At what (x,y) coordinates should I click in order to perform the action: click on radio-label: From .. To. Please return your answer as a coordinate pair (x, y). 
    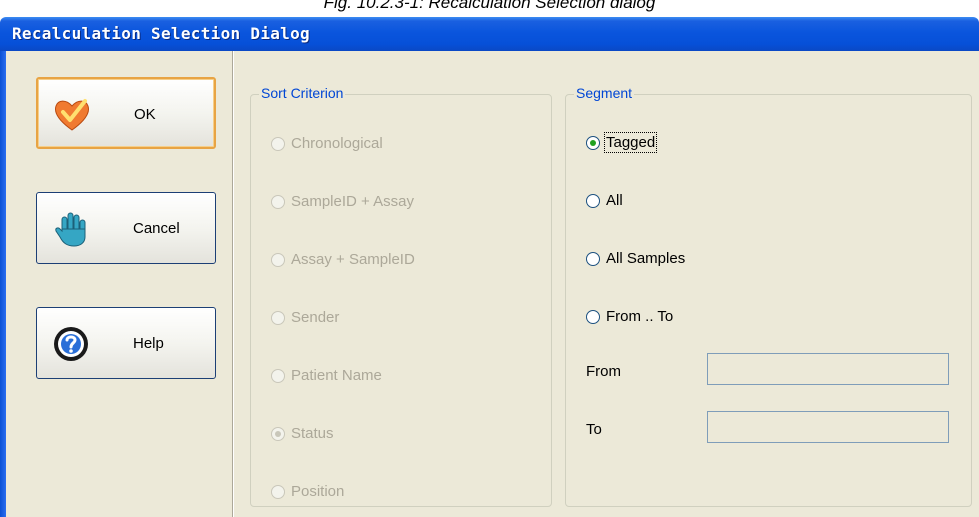
    Looking at the image, I should click on (640, 316).